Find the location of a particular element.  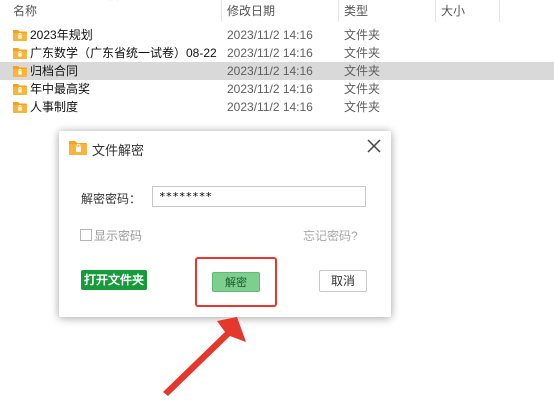

close-icon is located at coordinates (374, 146).